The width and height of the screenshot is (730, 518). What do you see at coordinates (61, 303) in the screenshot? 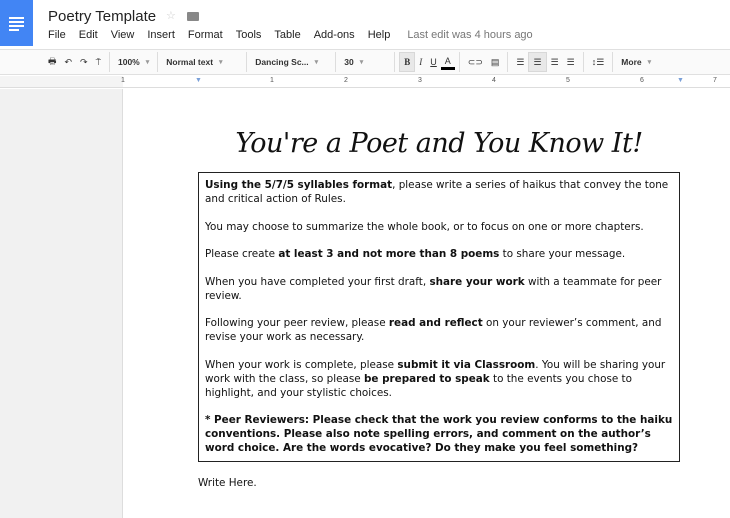
I see `left-margin-area` at bounding box center [61, 303].